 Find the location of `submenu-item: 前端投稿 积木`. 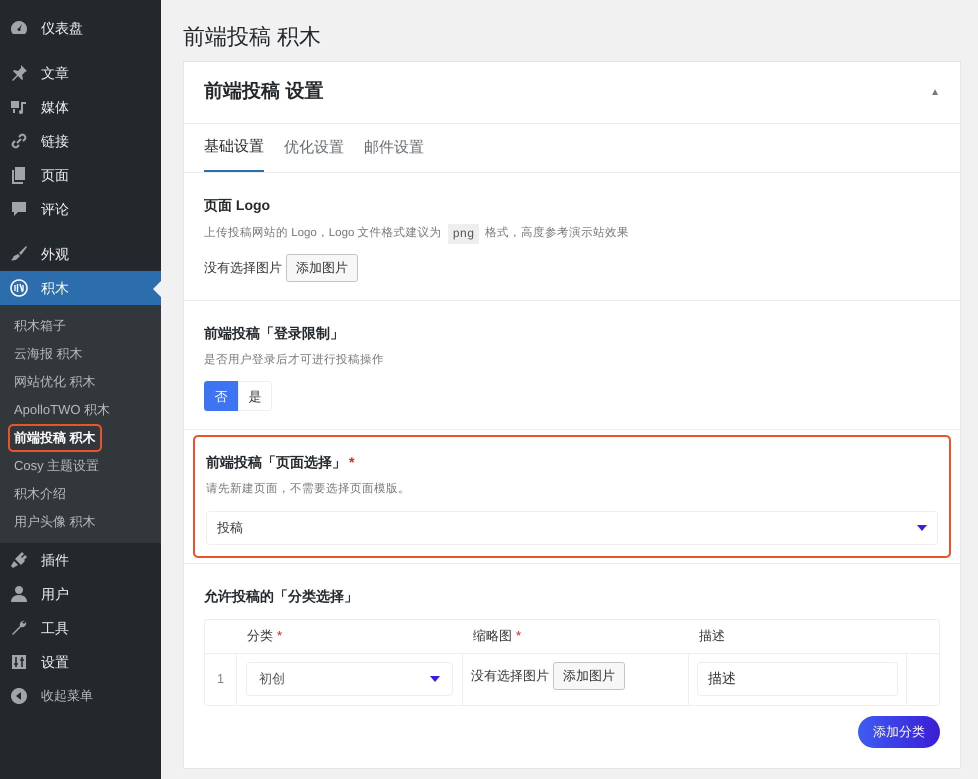

submenu-item: 前端投稿 积木 is located at coordinates (55, 438).